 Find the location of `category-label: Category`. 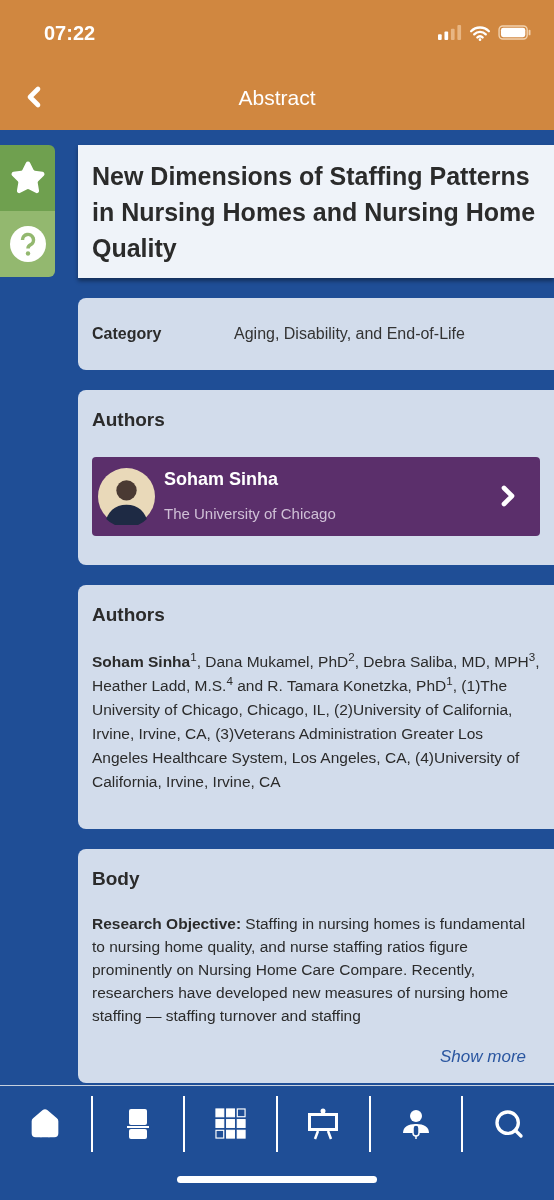

category-label: Category is located at coordinates (127, 334).